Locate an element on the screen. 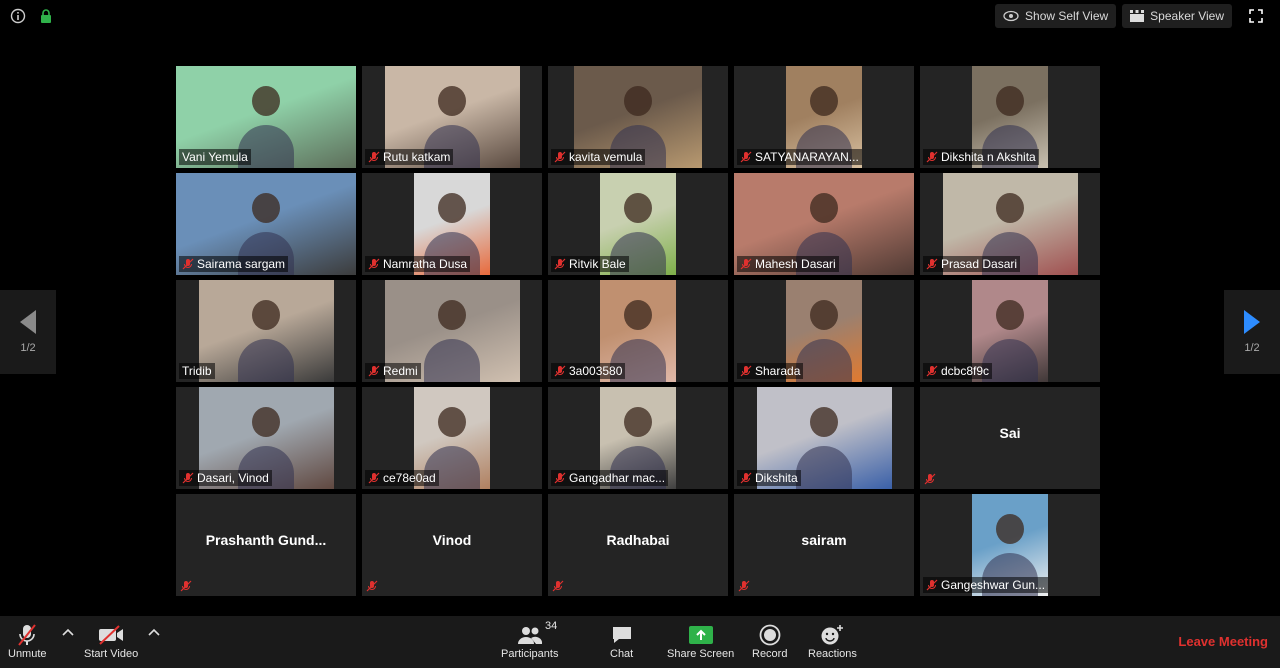  participant-name-label: Vani Yemula is located at coordinates (215, 157).